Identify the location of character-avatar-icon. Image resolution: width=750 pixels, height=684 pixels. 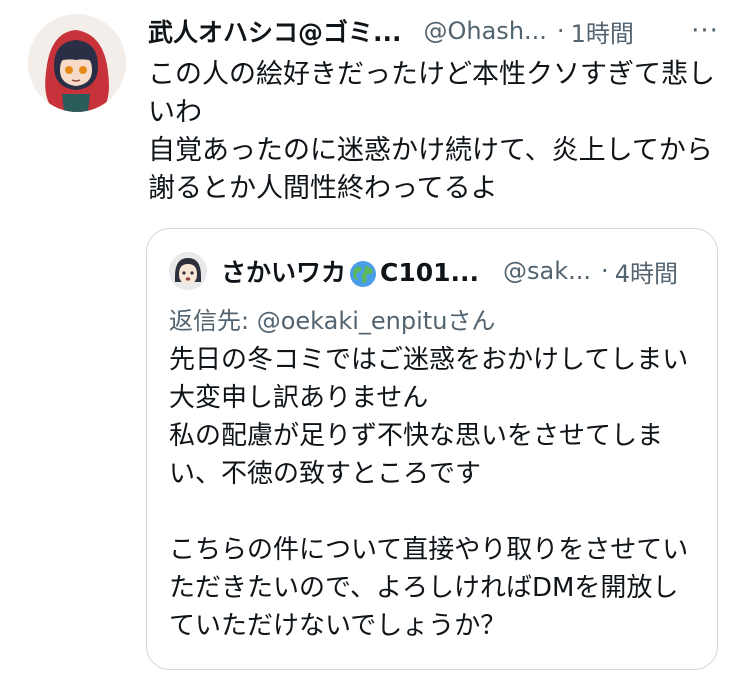
(188, 271).